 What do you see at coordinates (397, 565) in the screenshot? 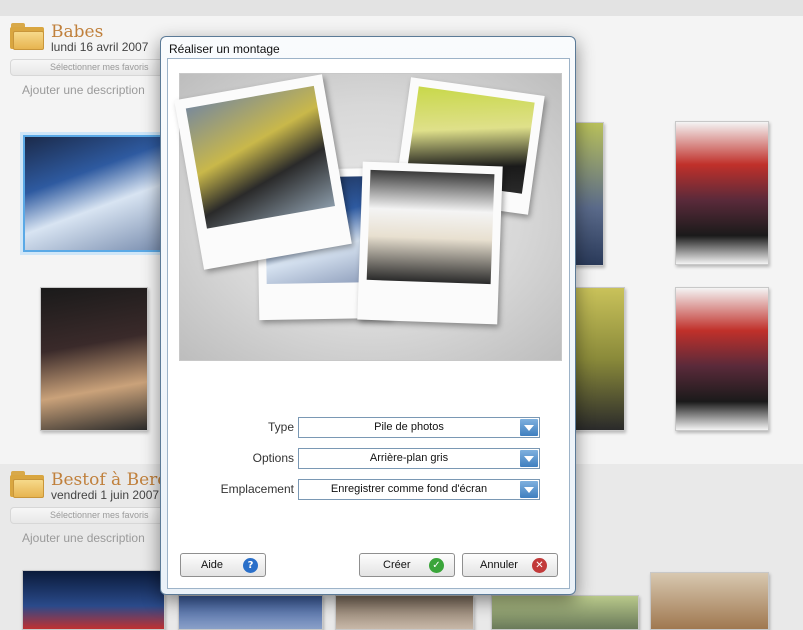
I see `create-button-label: Créer` at bounding box center [397, 565].